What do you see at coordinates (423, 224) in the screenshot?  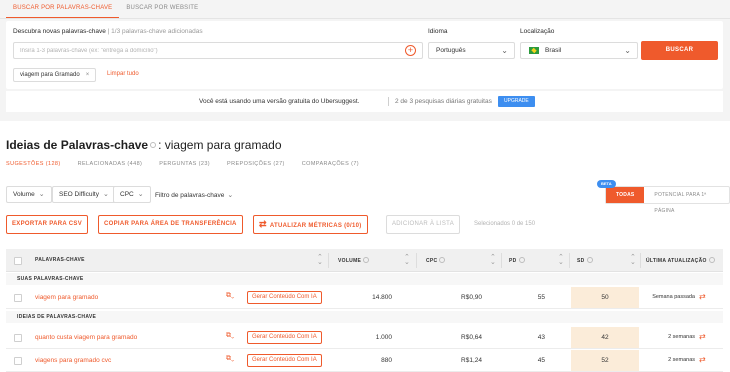 I see `add-to-list-button: ADICIONAR À LISTA` at bounding box center [423, 224].